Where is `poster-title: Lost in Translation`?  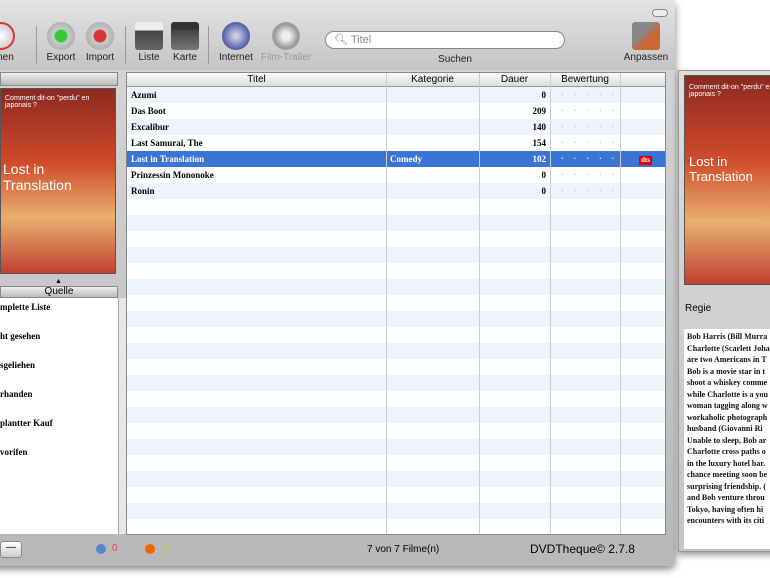
poster-title: Lost in Translation is located at coordinates (37, 177).